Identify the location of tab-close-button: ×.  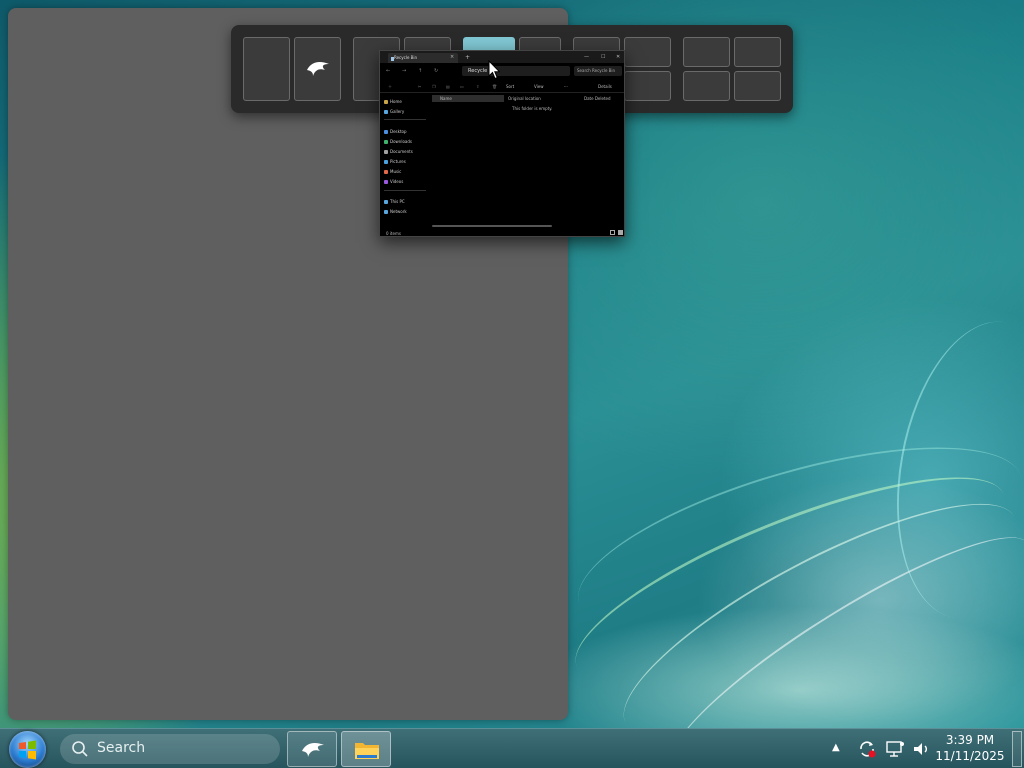
(452, 57).